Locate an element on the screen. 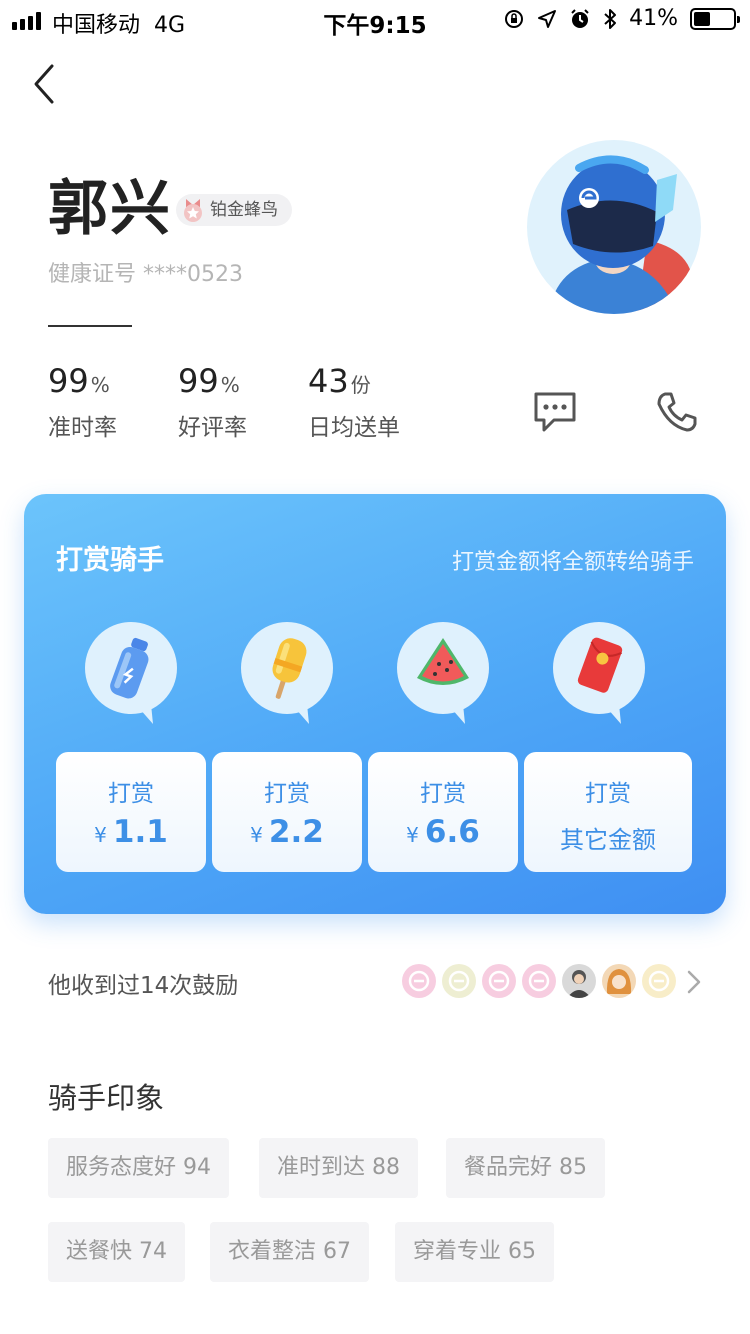 This screenshot has width=750, height=1334. other-amount-label: 其它金额 is located at coordinates (608, 840).